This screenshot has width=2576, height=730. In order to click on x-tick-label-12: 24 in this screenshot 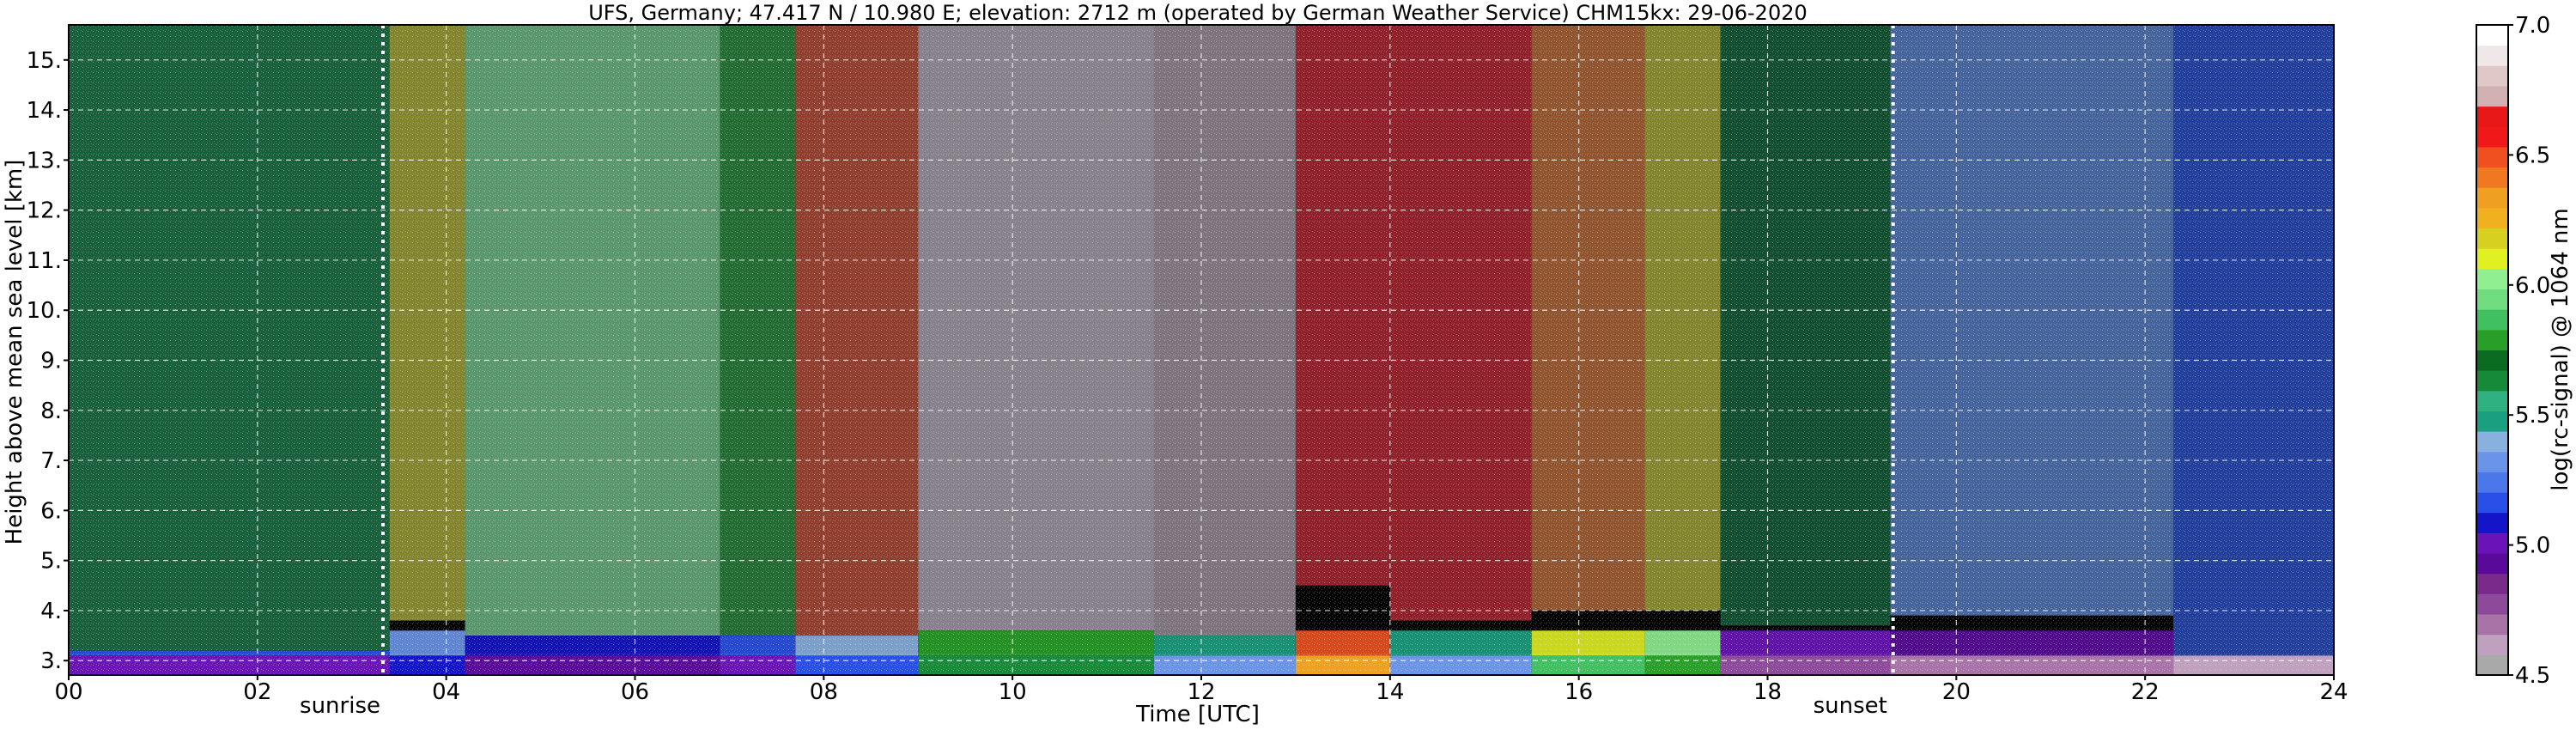, I will do `click(2333, 692)`.